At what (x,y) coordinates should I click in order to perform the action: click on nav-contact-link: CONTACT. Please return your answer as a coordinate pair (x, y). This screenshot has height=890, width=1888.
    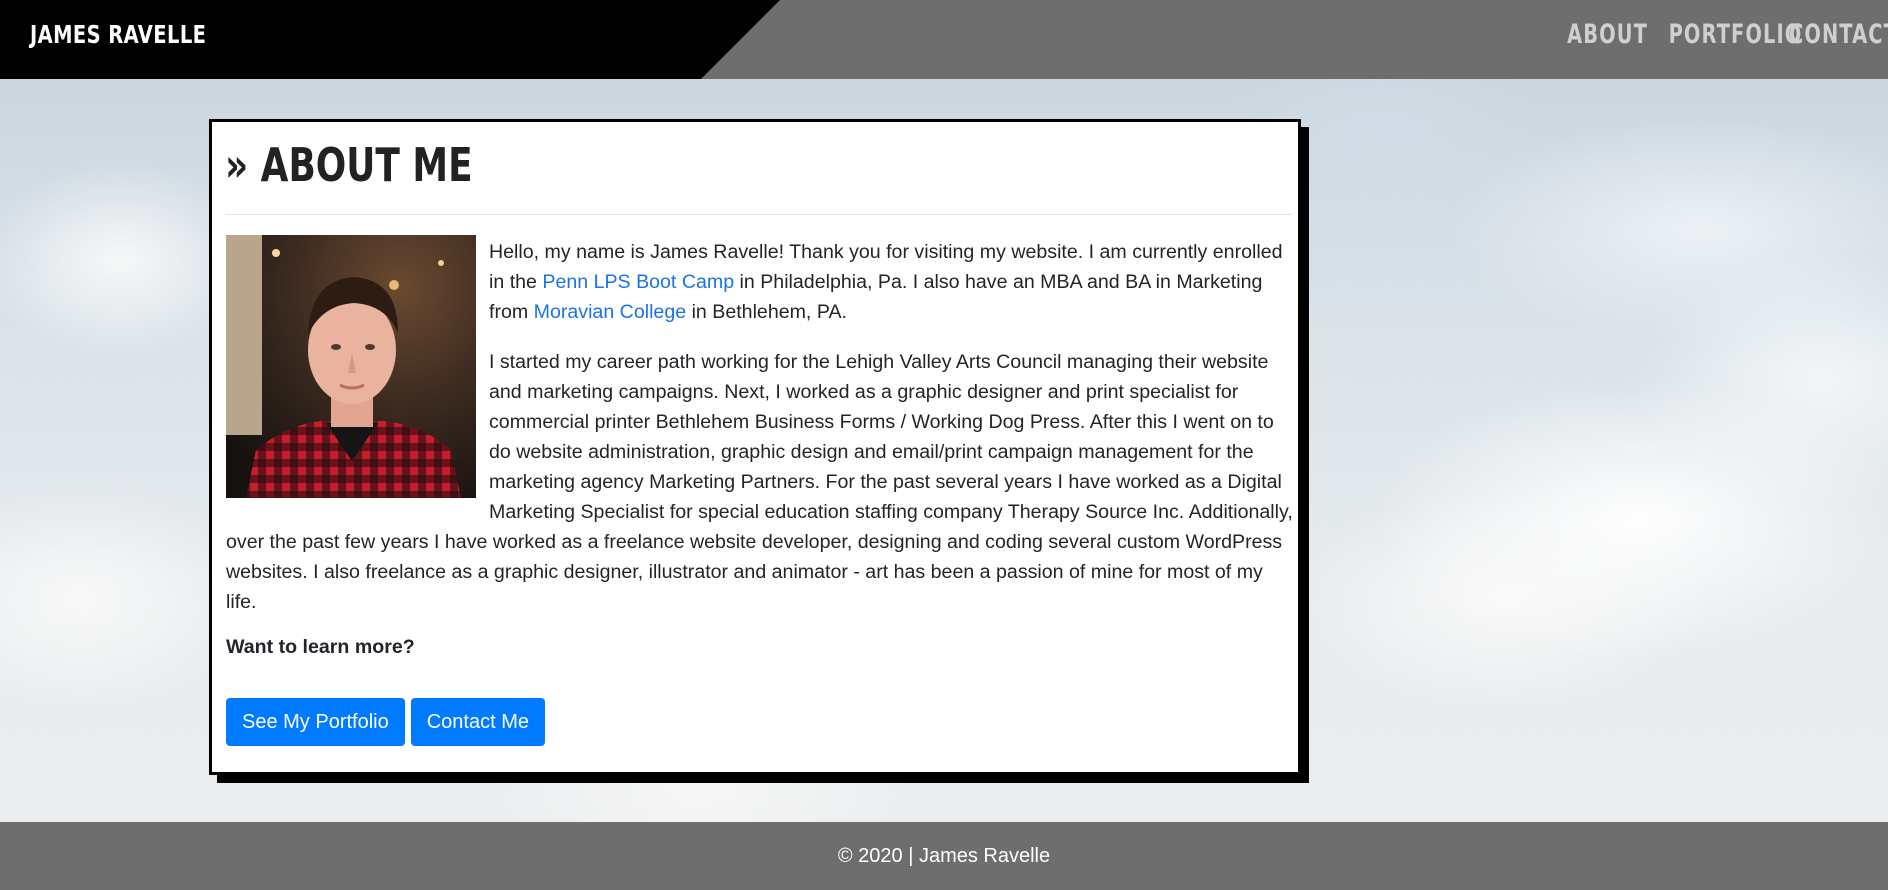
    Looking at the image, I should click on (1838, 34).